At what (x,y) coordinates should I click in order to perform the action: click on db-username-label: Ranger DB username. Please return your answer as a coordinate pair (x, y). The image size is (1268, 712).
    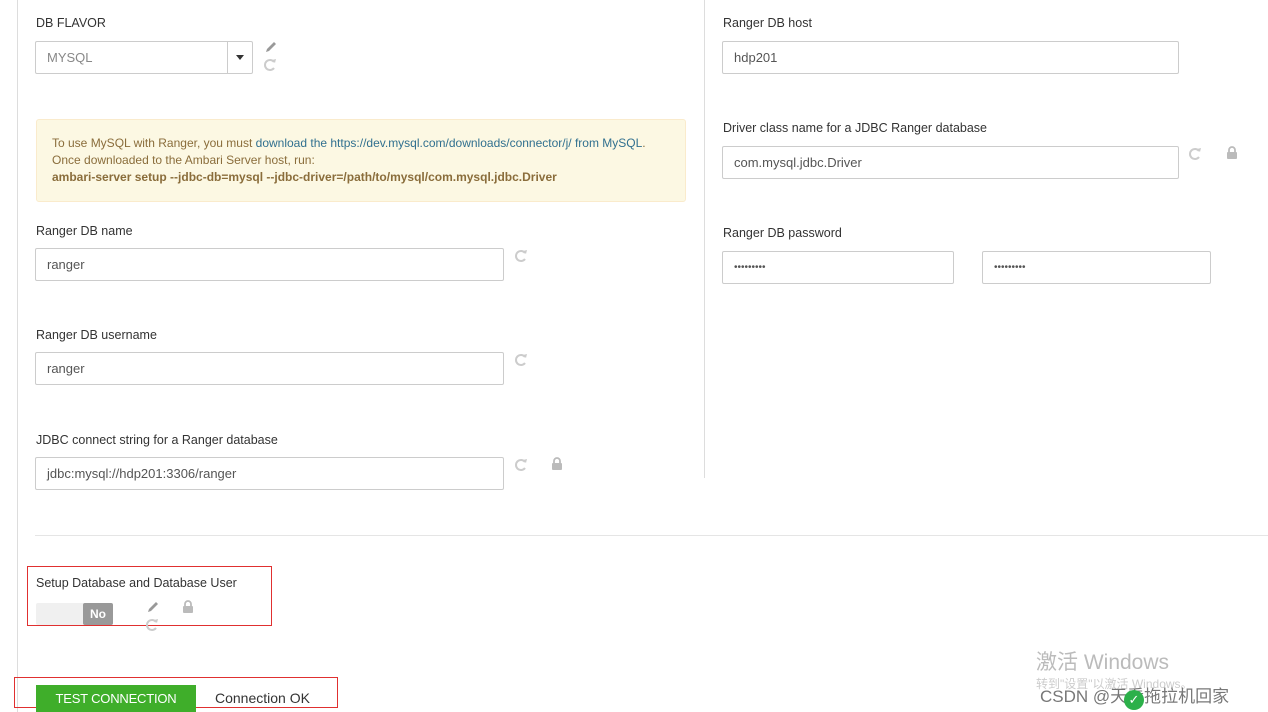
    Looking at the image, I should click on (96, 335).